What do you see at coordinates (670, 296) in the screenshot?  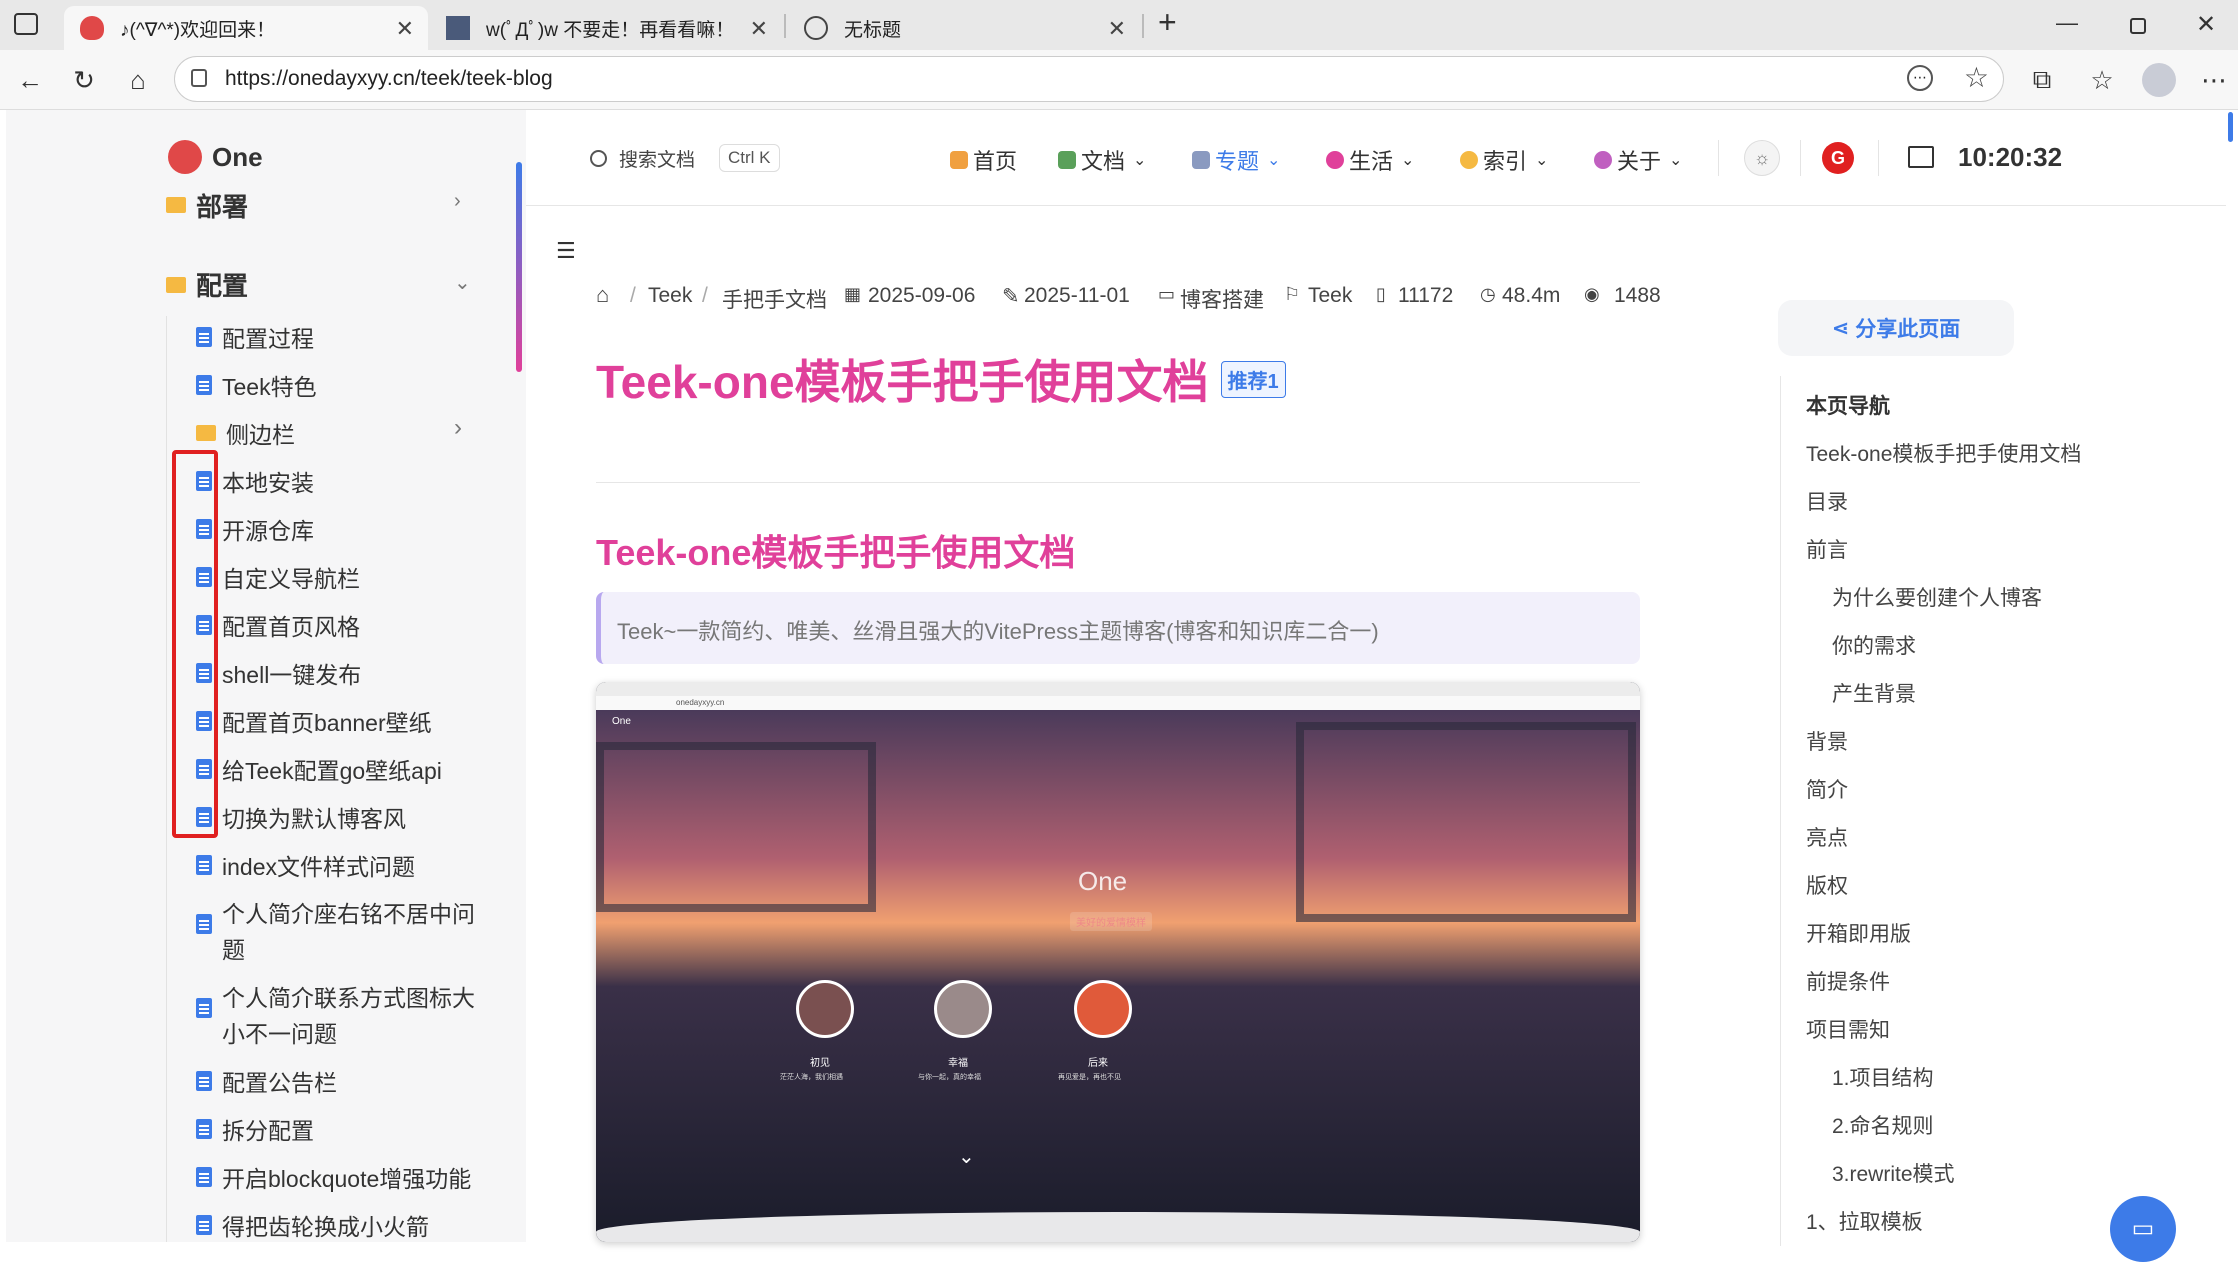 I see `breadcrumb-teek: Teek` at bounding box center [670, 296].